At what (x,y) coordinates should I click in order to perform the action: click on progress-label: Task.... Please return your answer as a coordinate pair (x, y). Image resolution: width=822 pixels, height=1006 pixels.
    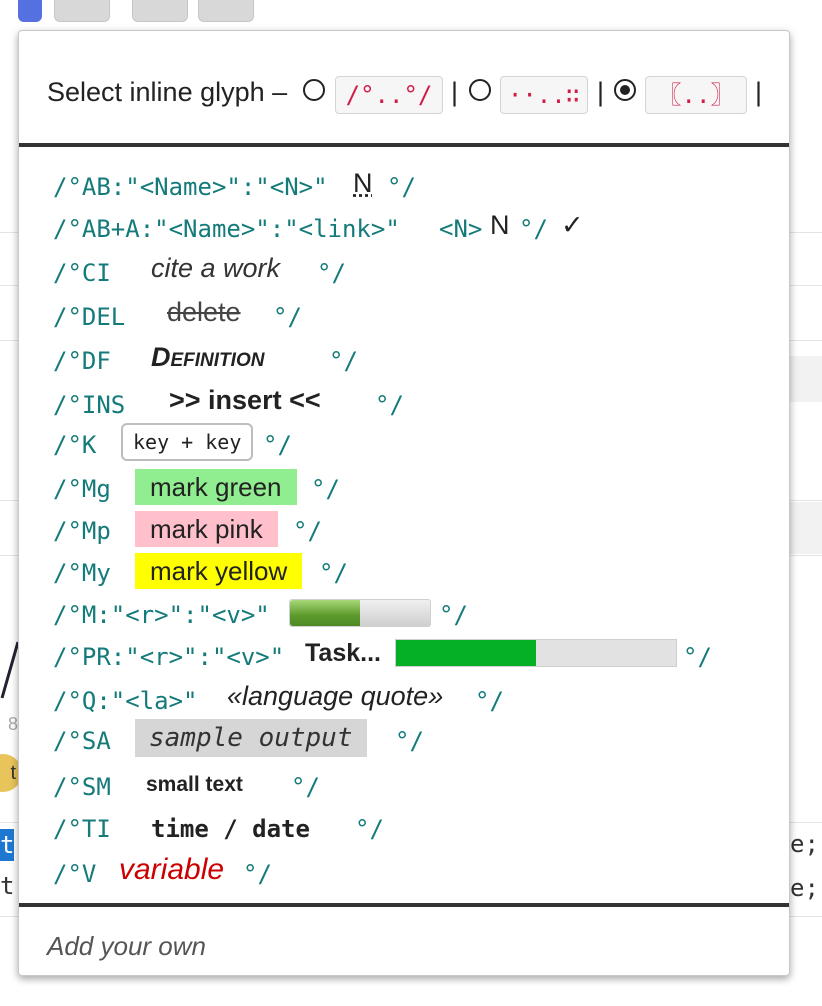
    Looking at the image, I should click on (343, 653).